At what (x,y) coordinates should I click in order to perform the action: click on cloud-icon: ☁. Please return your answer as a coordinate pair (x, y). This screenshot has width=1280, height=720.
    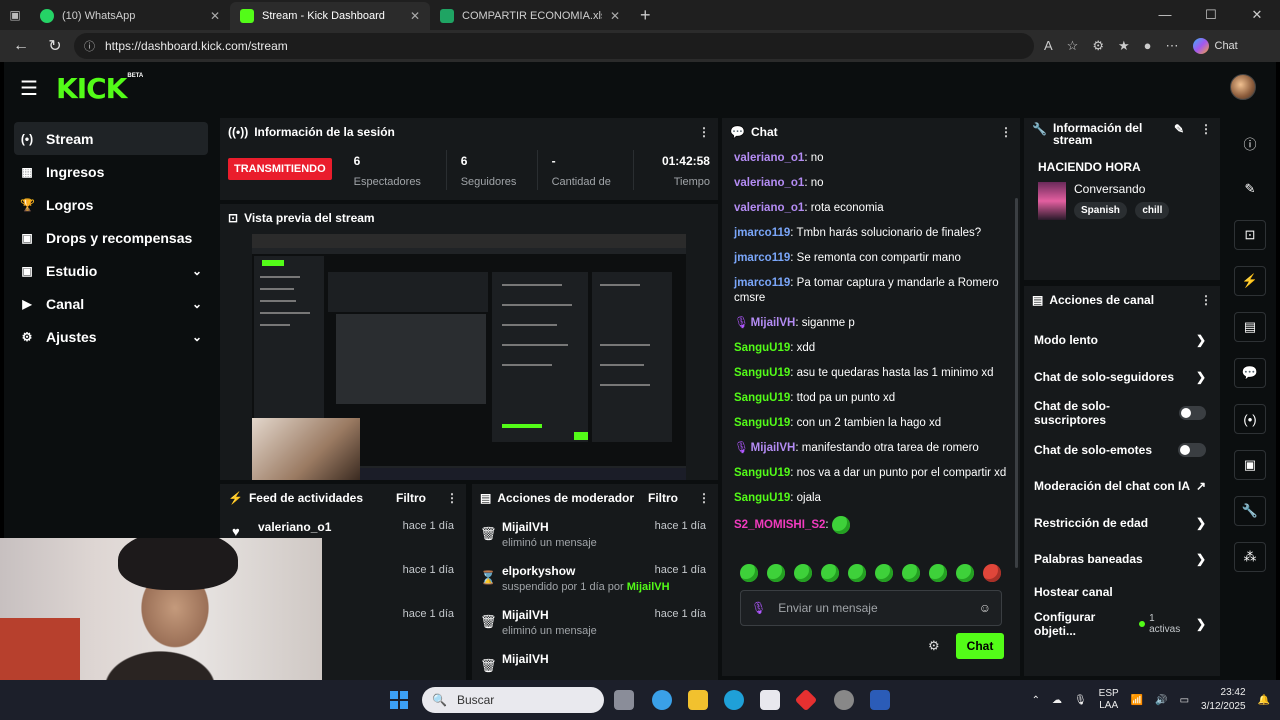
    Looking at the image, I should click on (1057, 700).